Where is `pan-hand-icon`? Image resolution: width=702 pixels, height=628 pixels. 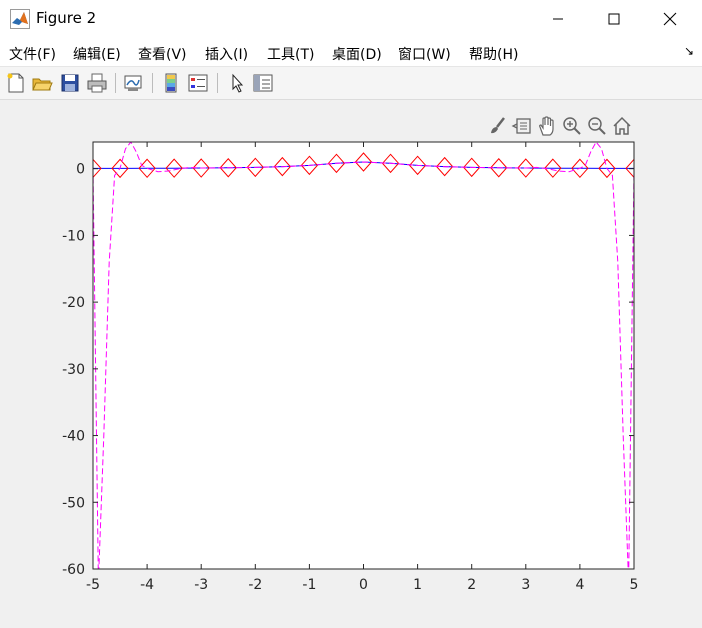 pan-hand-icon is located at coordinates (547, 126).